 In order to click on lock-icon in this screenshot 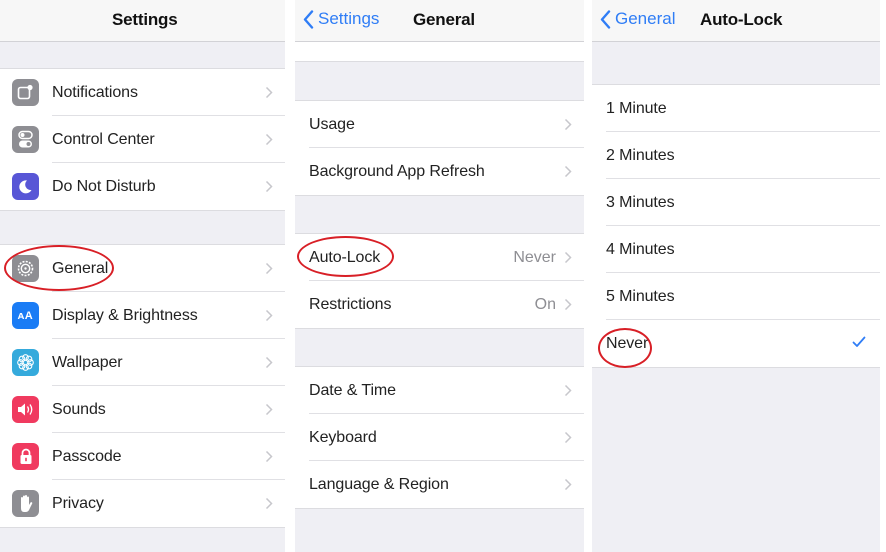, I will do `click(25, 456)`.